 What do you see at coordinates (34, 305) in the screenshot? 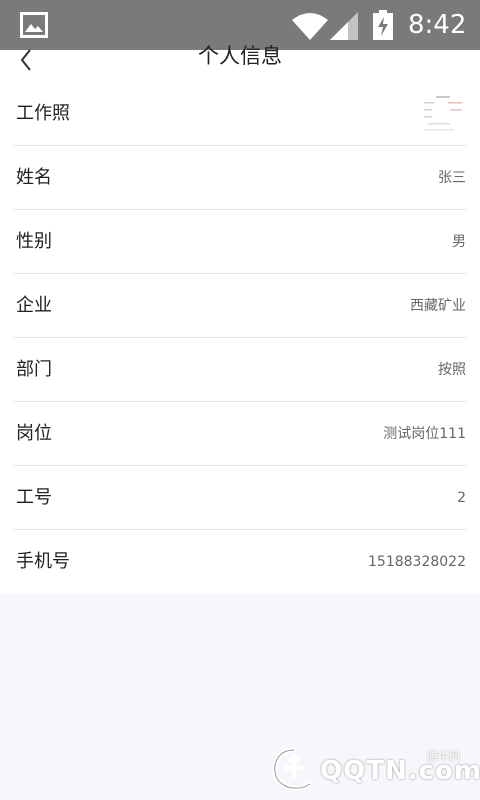
I see `row-label: 企业` at bounding box center [34, 305].